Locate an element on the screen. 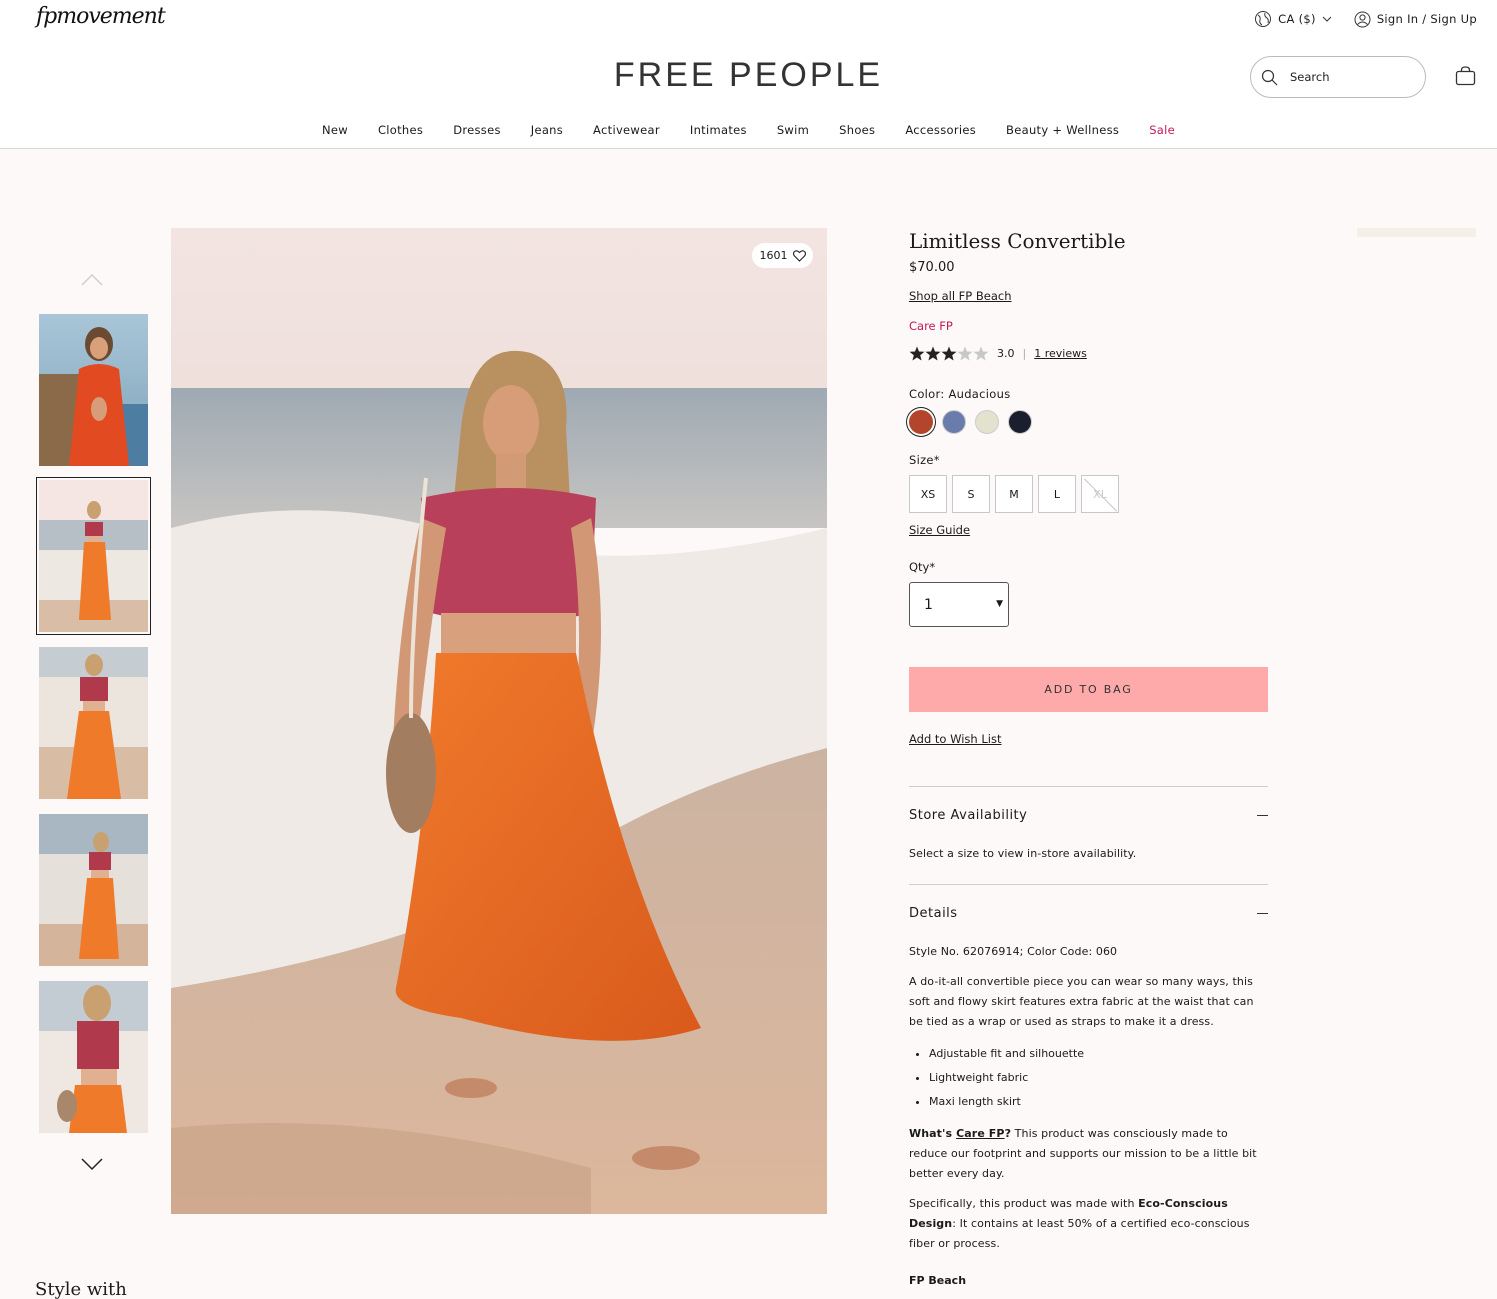  heart-icon is located at coordinates (799, 255).